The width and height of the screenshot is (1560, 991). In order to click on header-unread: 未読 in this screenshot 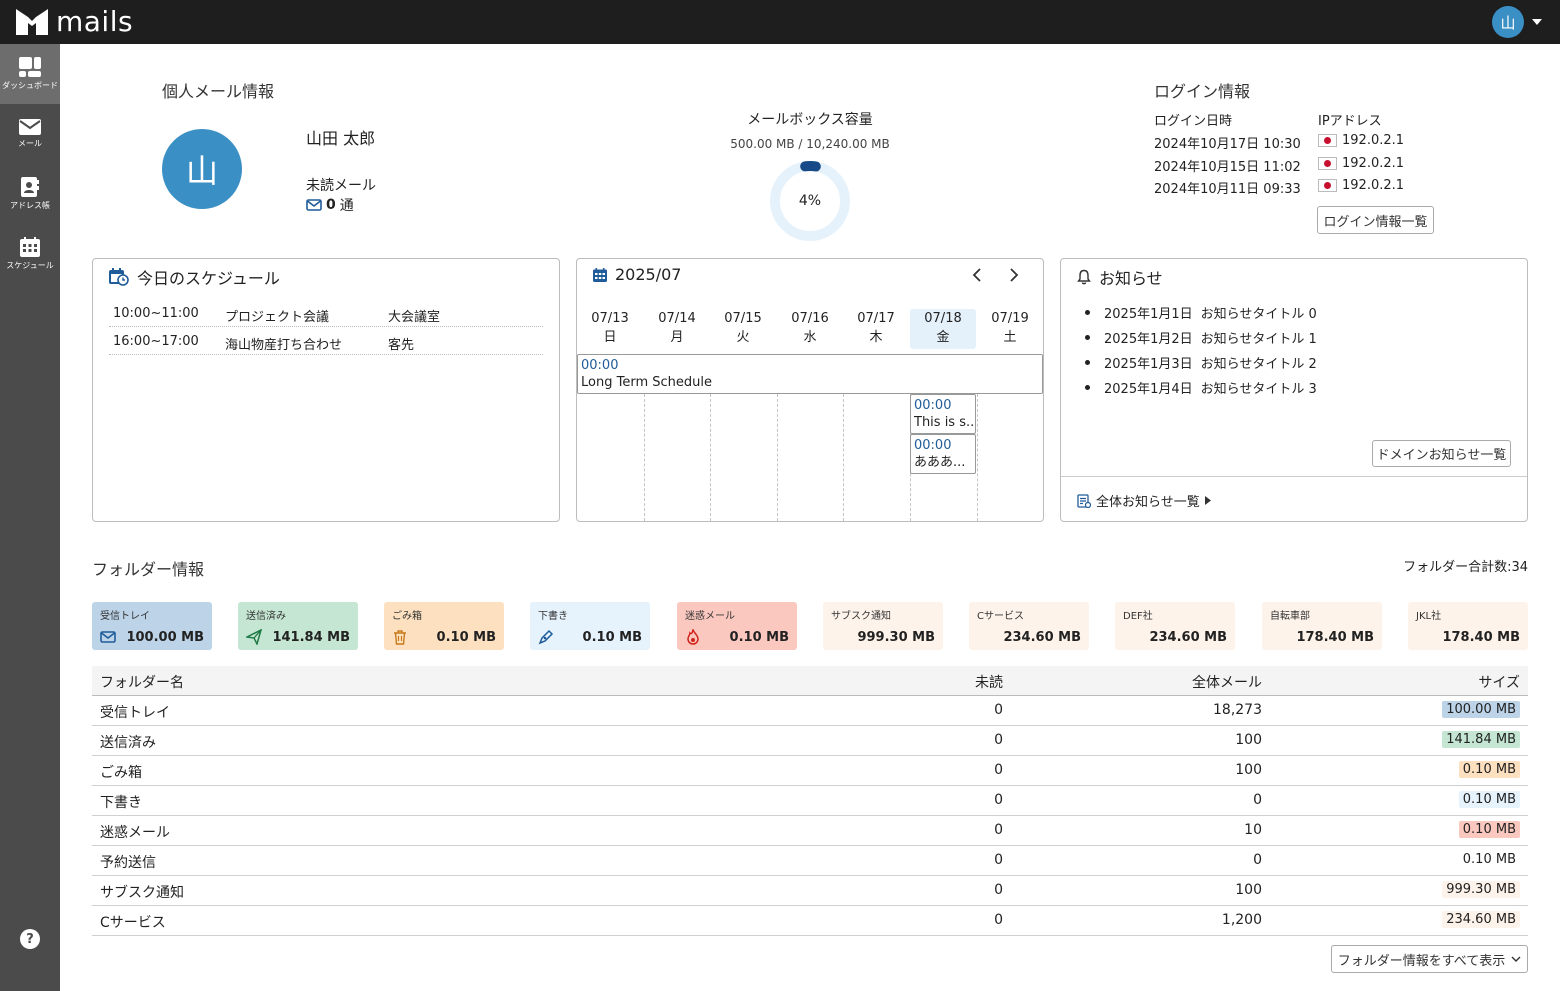, I will do `click(989, 682)`.